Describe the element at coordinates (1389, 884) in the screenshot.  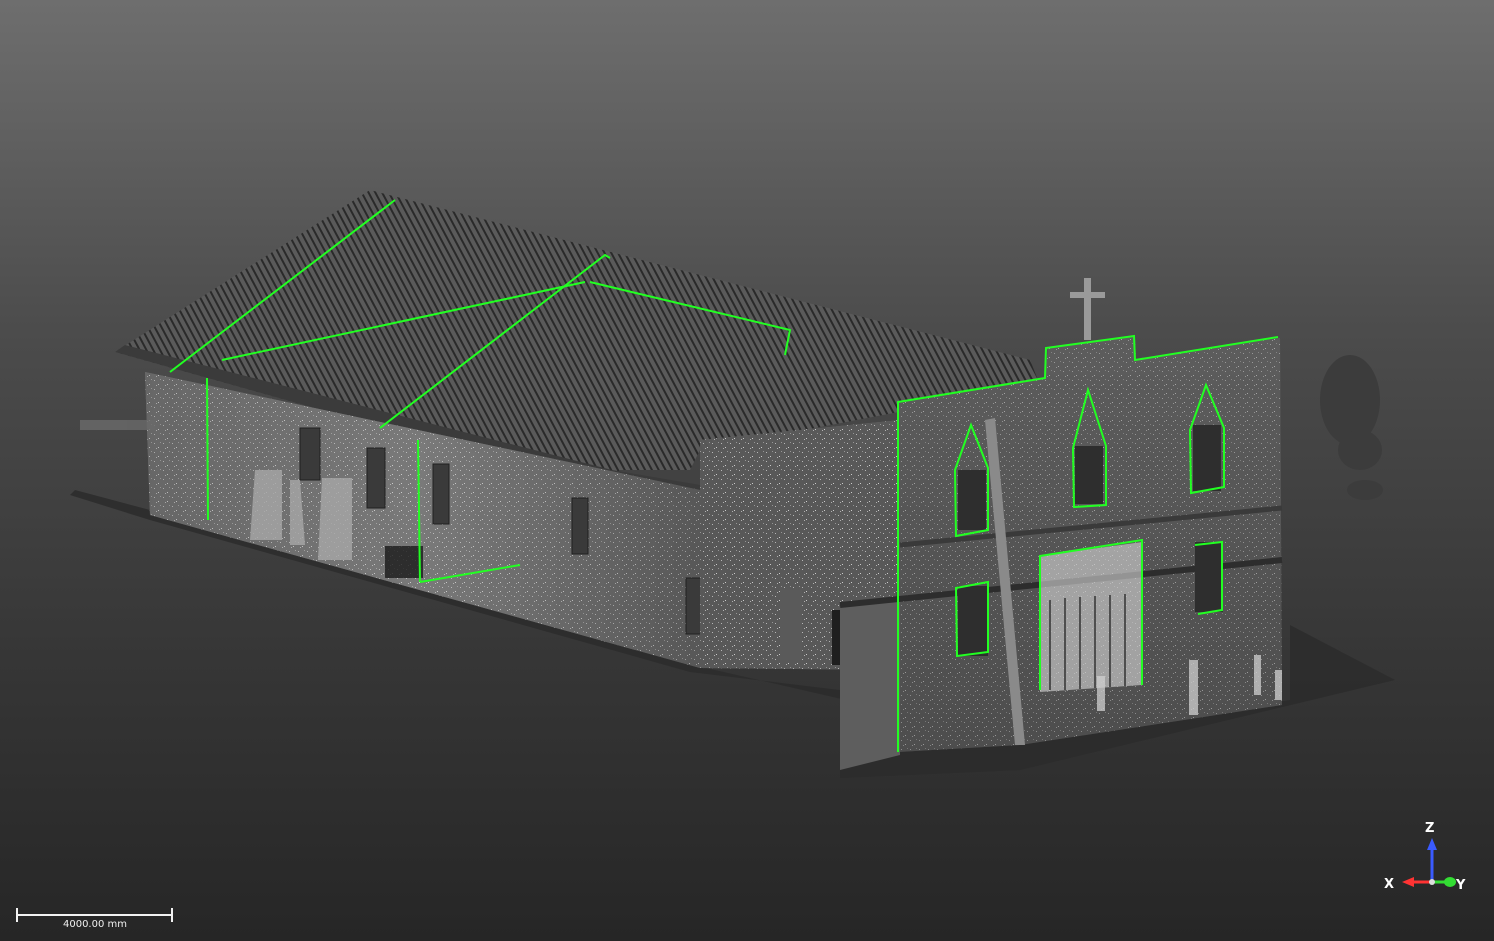
I see `axis-x-label: X` at that location.